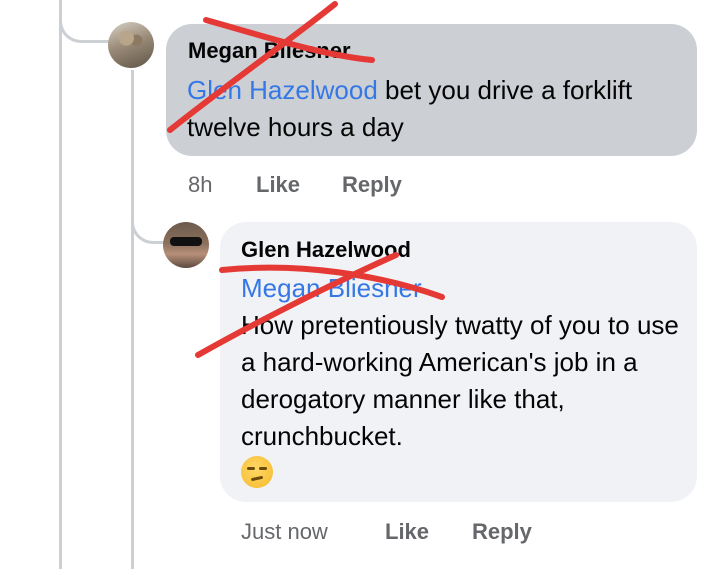 Image resolution: width=720 pixels, height=569 pixels. I want to click on mention-link: Megan Bliesner, so click(331, 288).